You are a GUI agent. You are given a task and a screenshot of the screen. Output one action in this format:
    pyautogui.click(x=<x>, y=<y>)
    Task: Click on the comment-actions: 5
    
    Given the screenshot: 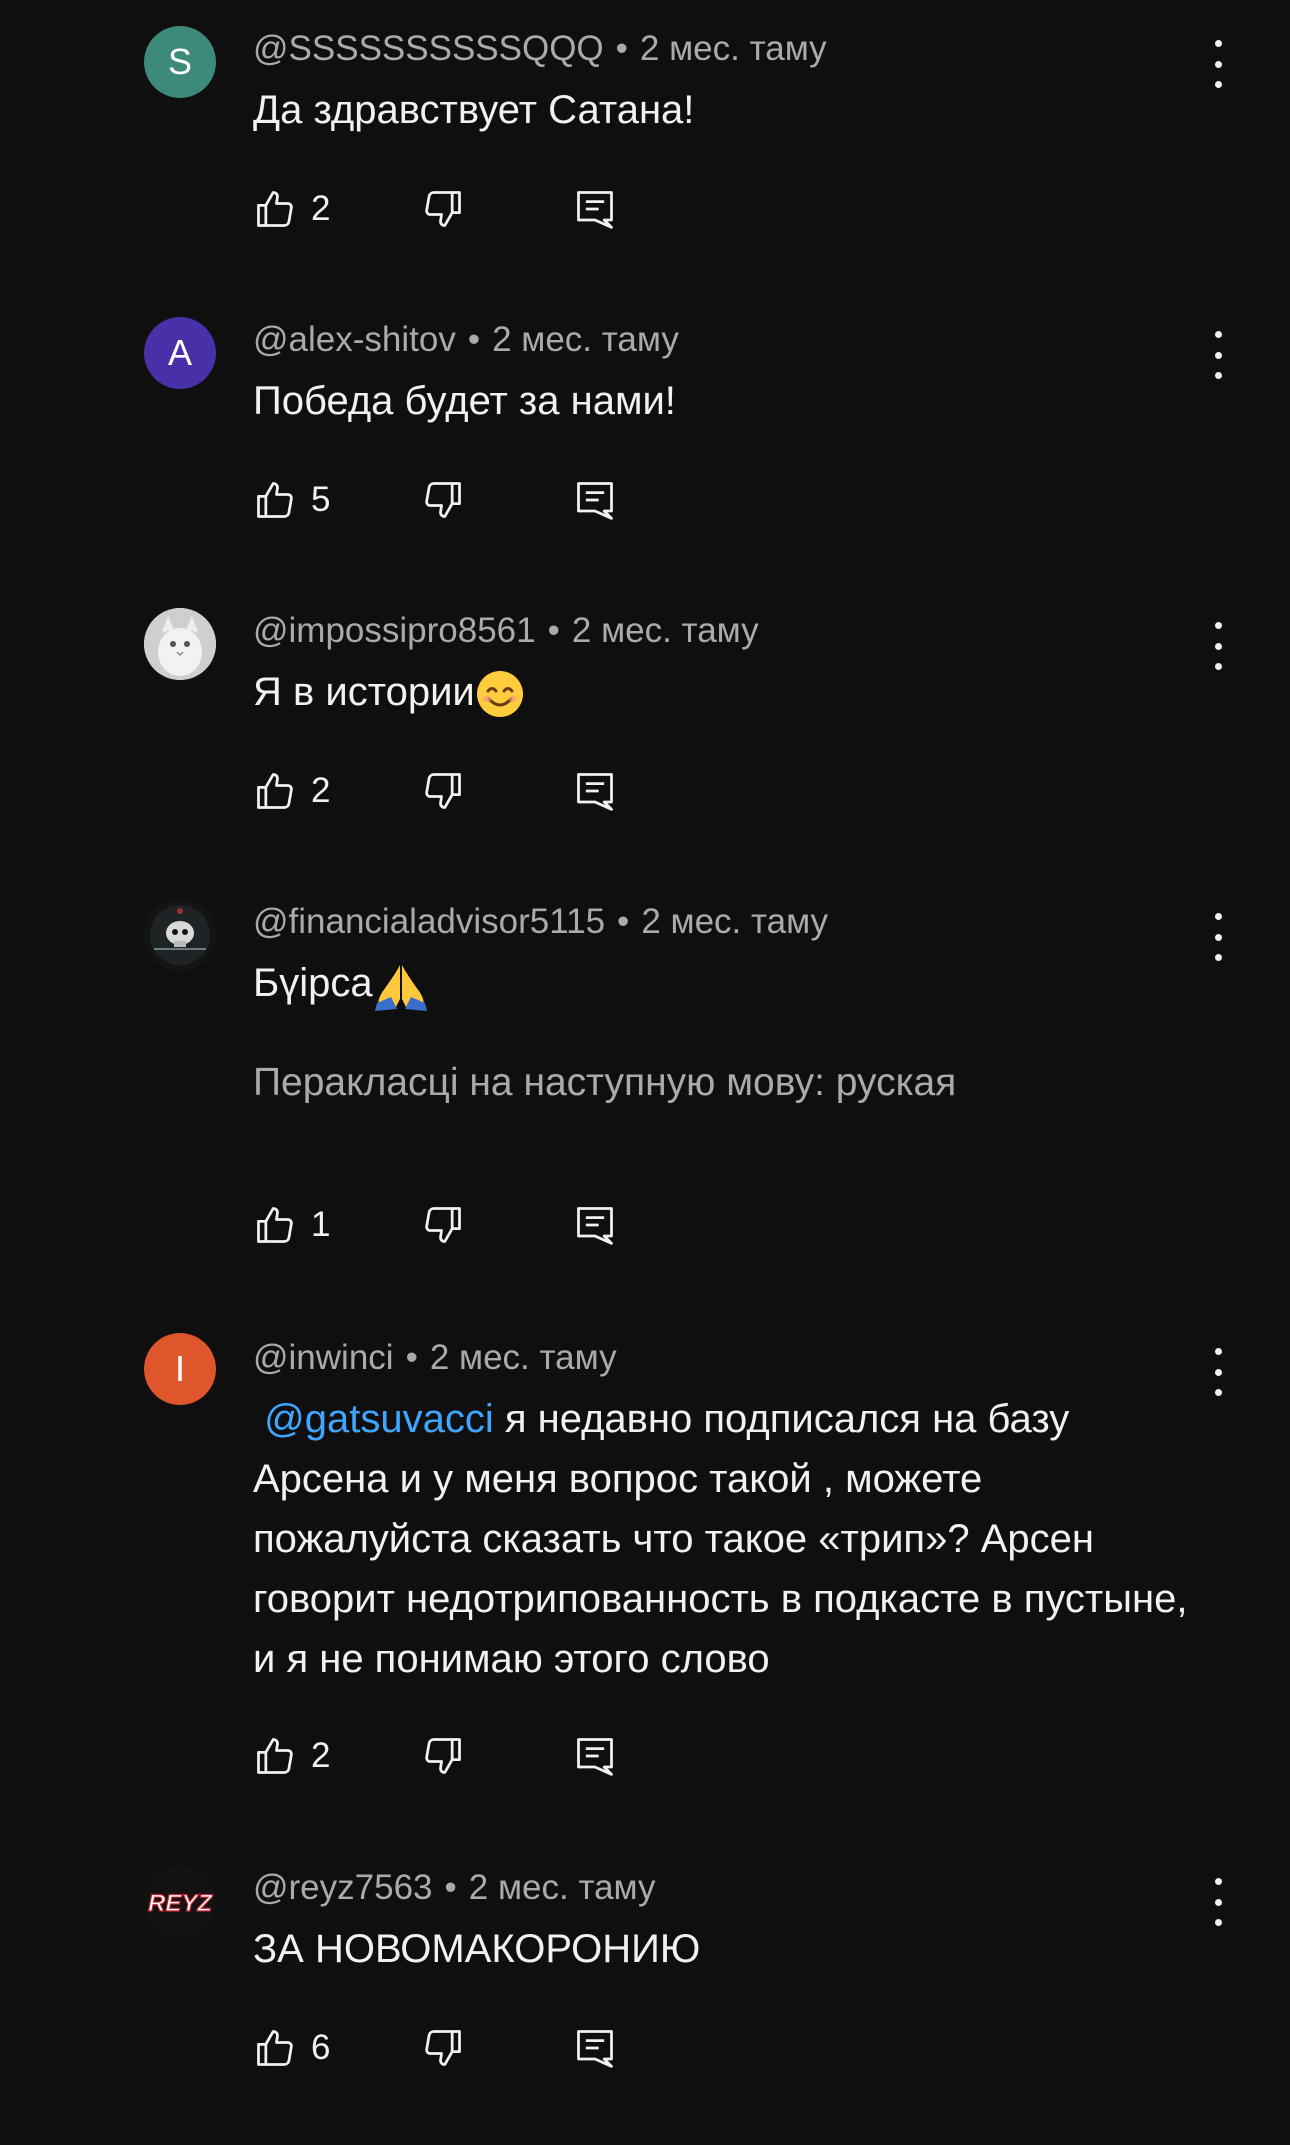 What is the action you would take?
    pyautogui.click(x=463, y=500)
    